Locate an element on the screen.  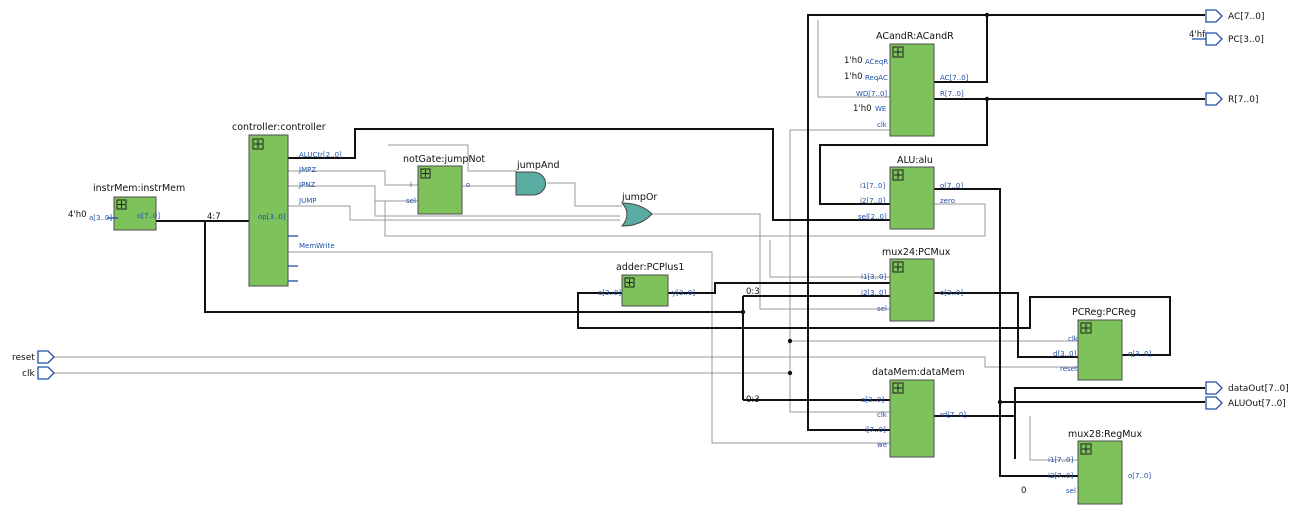
port-label: WE is located at coordinates (880, 109).